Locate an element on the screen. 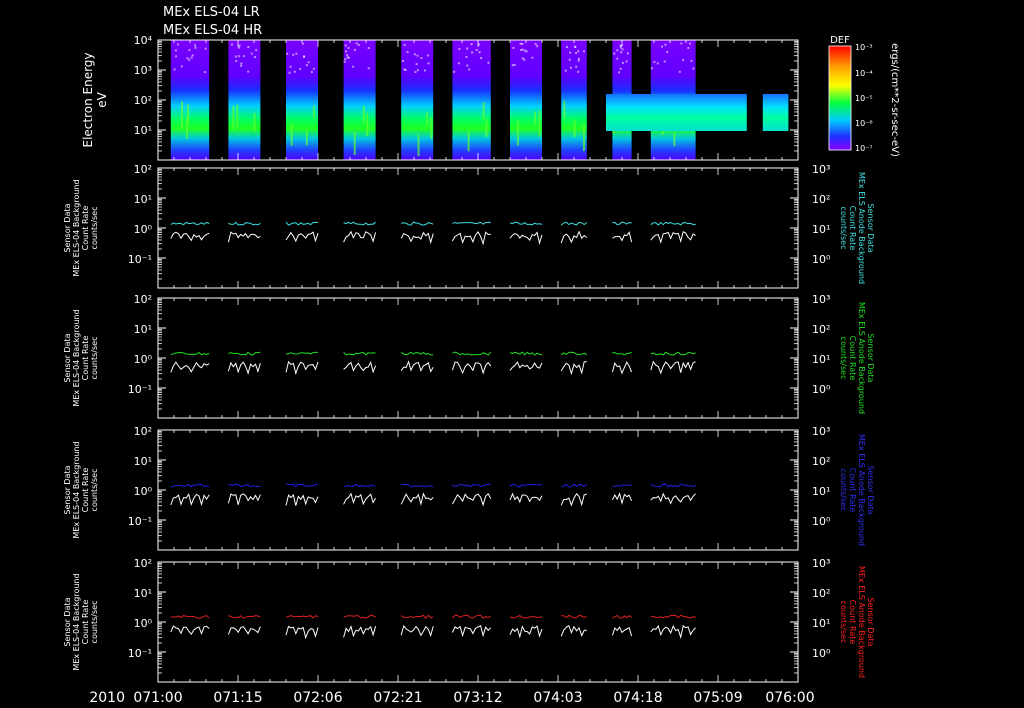  p2-ytick-1e2: 10² is located at coordinates (143, 299).